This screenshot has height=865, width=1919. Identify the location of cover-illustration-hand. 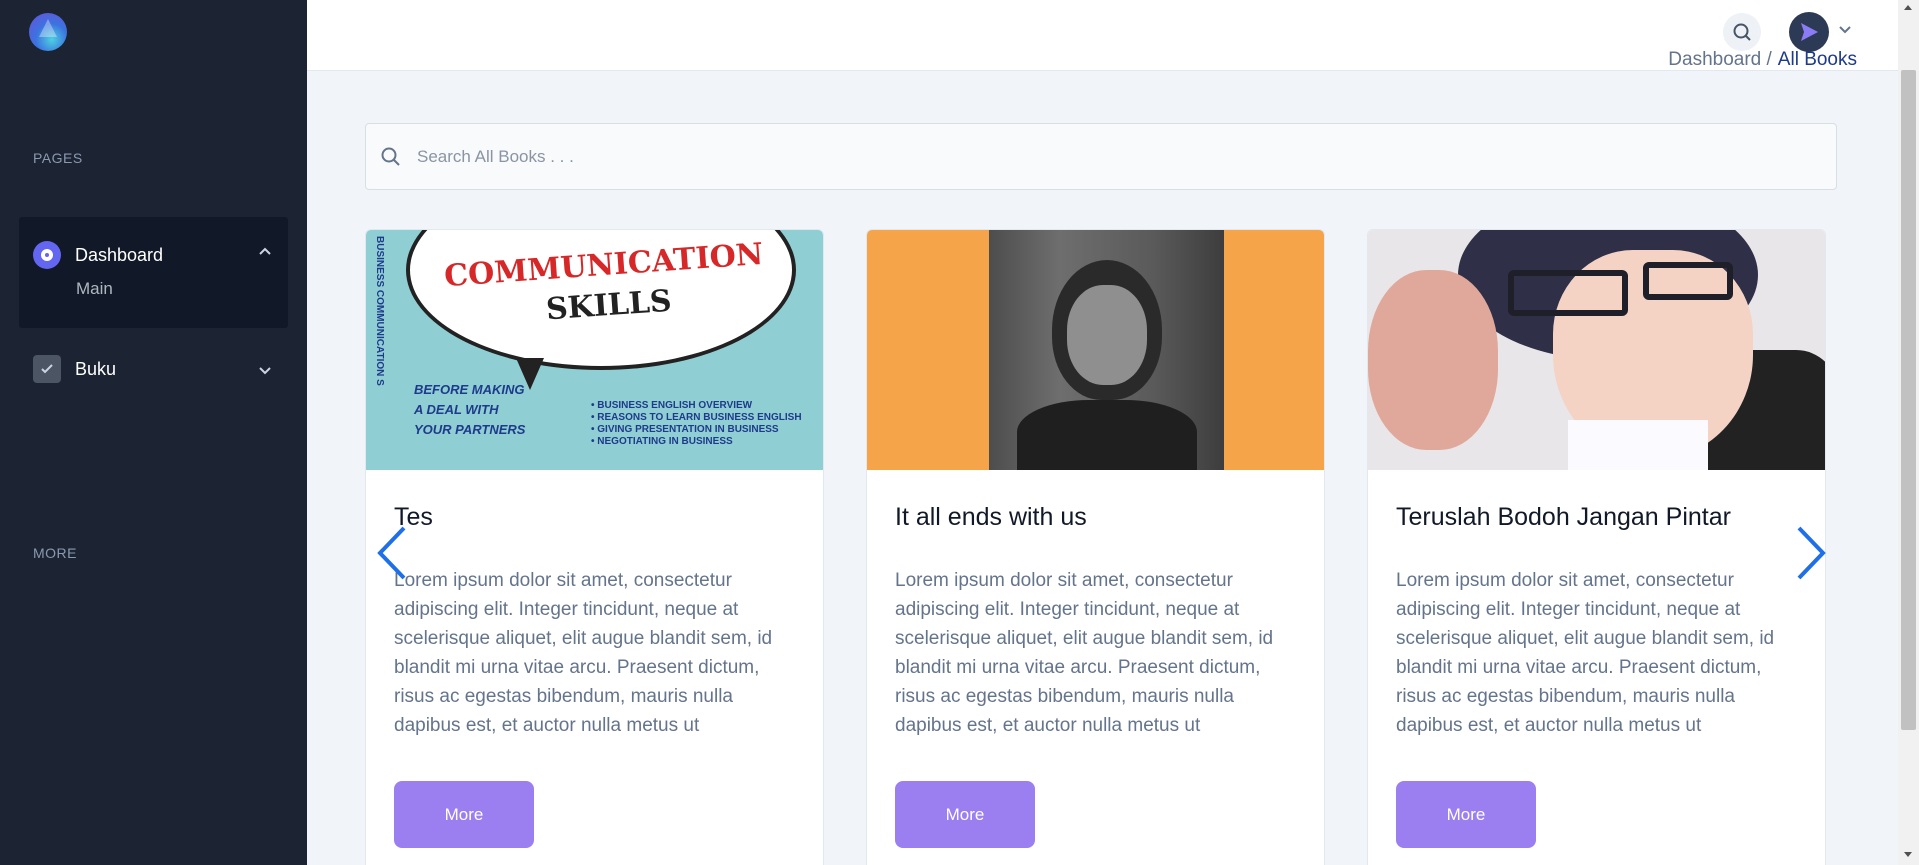
(1433, 360).